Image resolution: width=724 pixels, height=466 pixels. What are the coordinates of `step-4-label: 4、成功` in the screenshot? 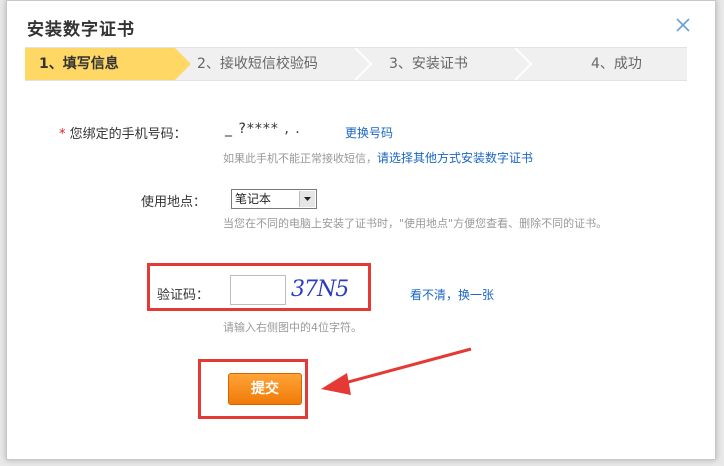 It's located at (616, 64).